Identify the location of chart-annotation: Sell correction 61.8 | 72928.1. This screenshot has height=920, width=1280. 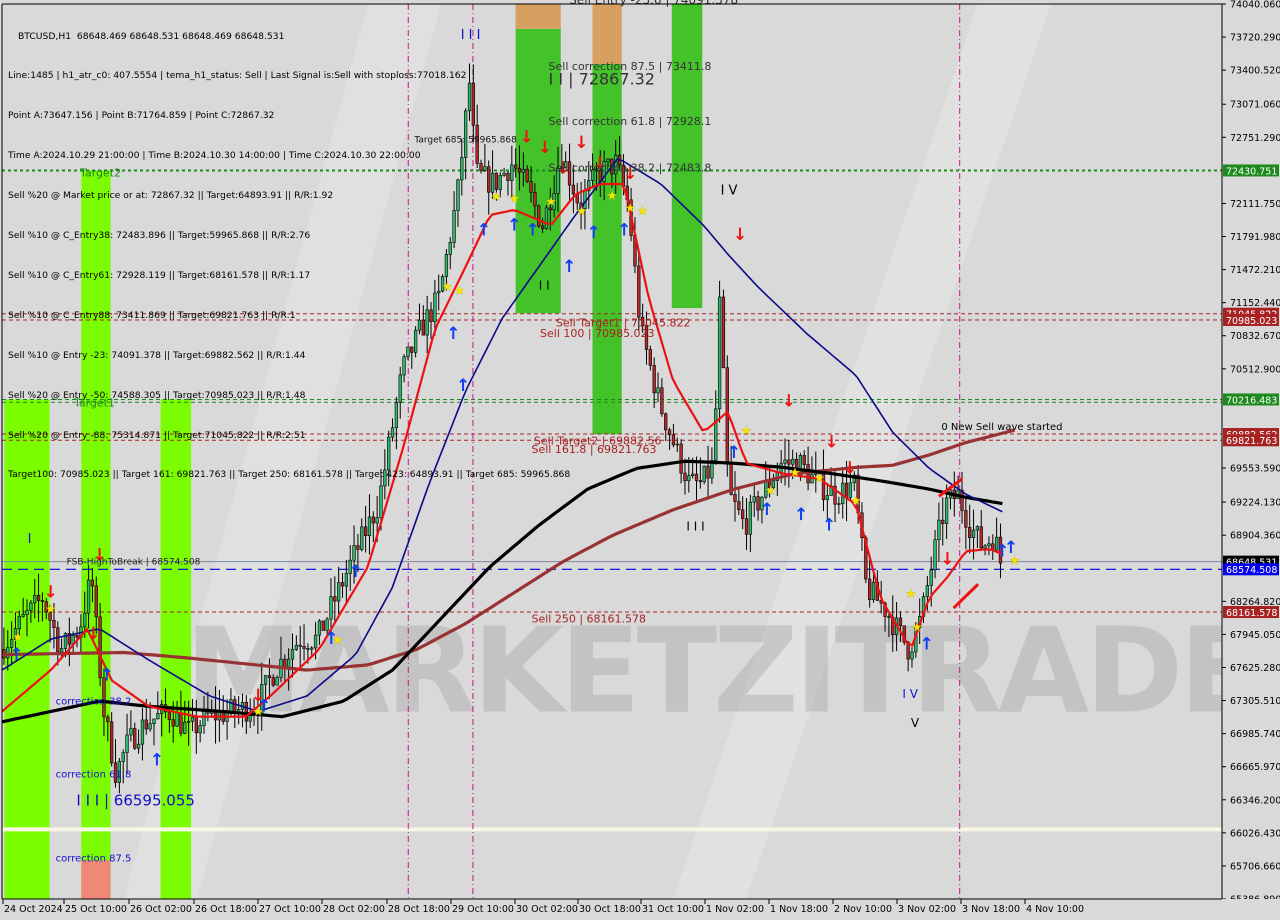
(630, 121).